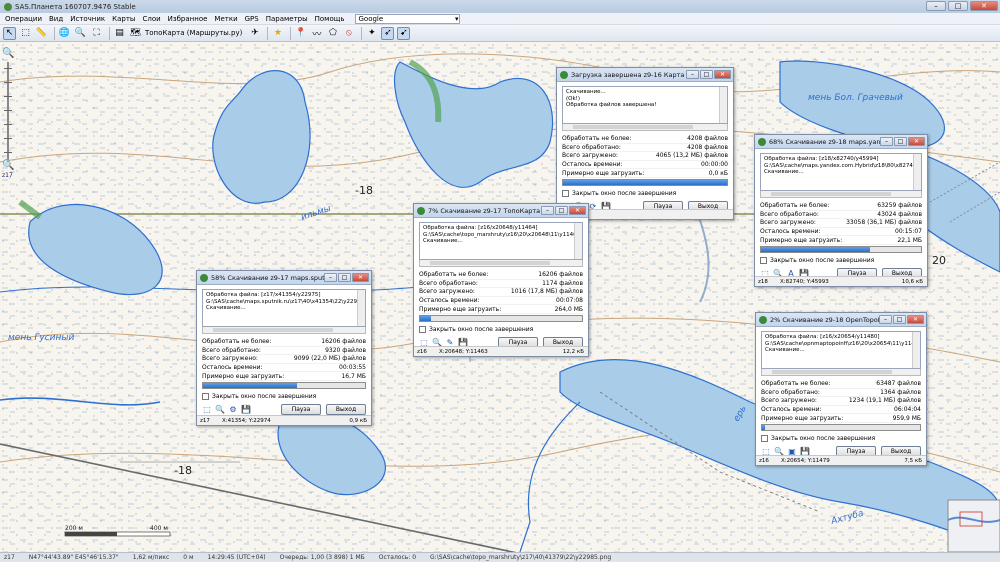  Describe the element at coordinates (348, 33) in the screenshot. I see `no-entry-icon: ⦸` at that location.